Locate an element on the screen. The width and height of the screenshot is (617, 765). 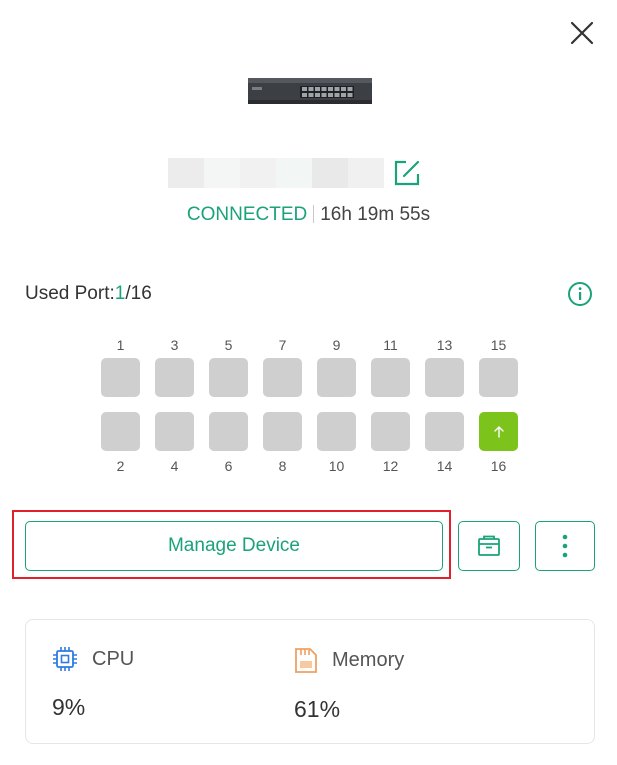
more-vertical-icon is located at coordinates (565, 546).